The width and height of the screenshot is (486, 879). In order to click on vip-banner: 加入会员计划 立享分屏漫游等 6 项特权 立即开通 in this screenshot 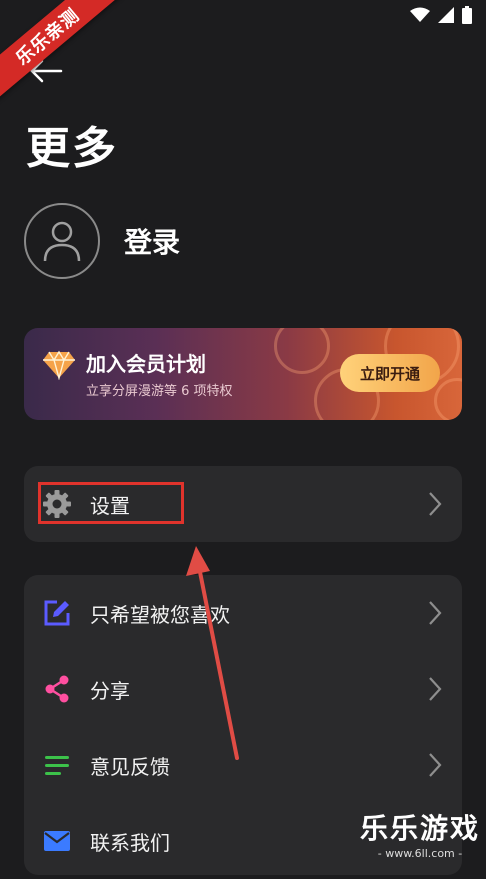, I will do `click(243, 374)`.